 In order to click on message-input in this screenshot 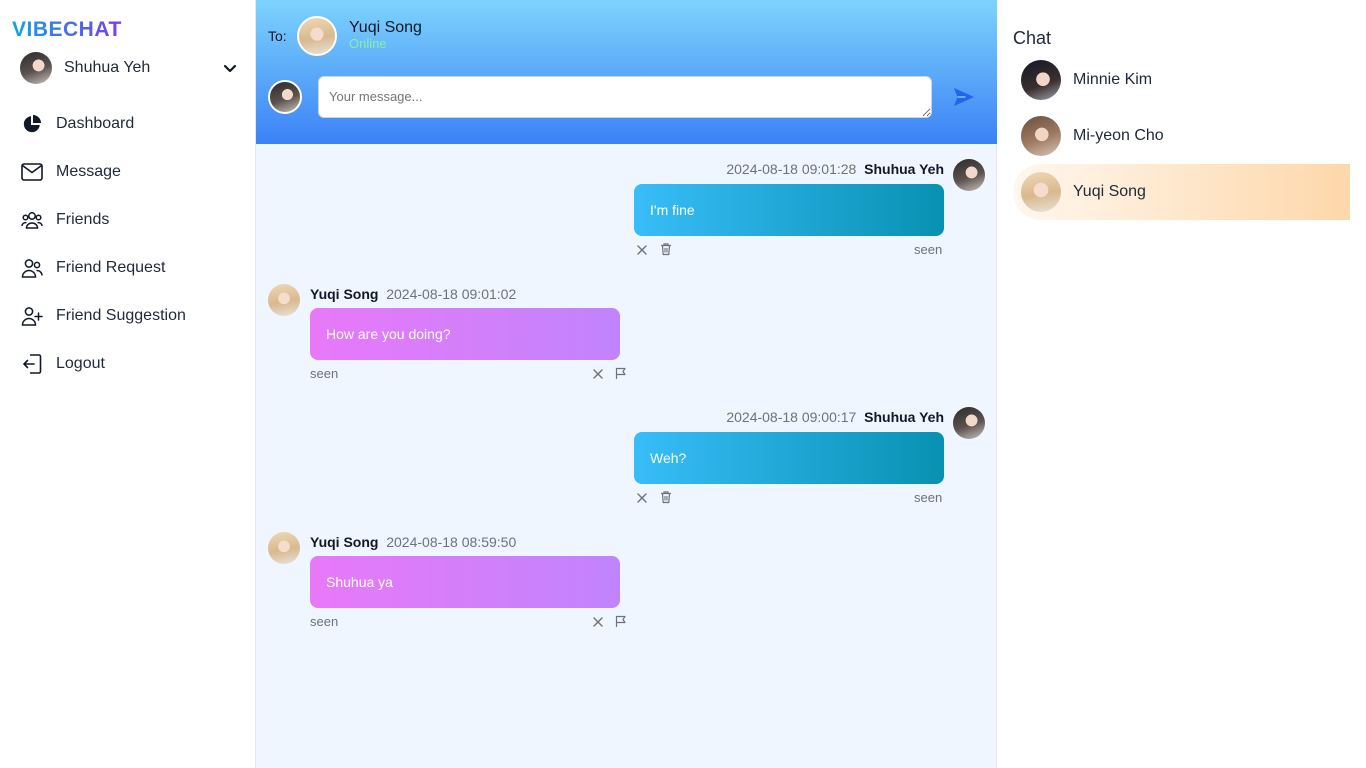, I will do `click(625, 97)`.